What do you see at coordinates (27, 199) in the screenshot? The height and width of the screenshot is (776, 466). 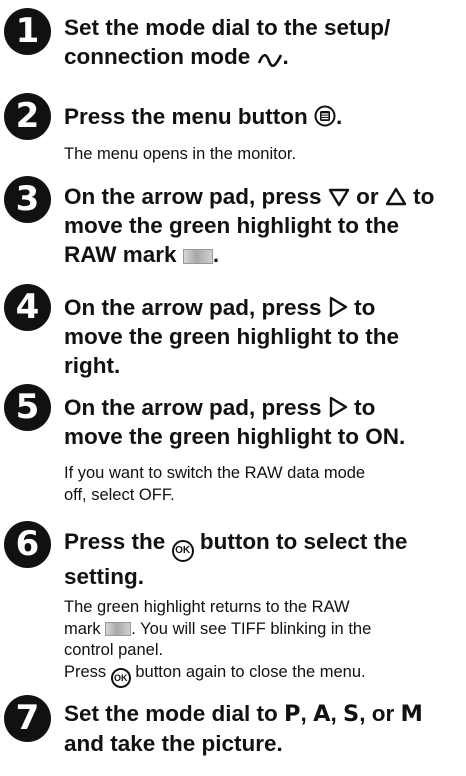 I see `step-number-3: 3` at bounding box center [27, 199].